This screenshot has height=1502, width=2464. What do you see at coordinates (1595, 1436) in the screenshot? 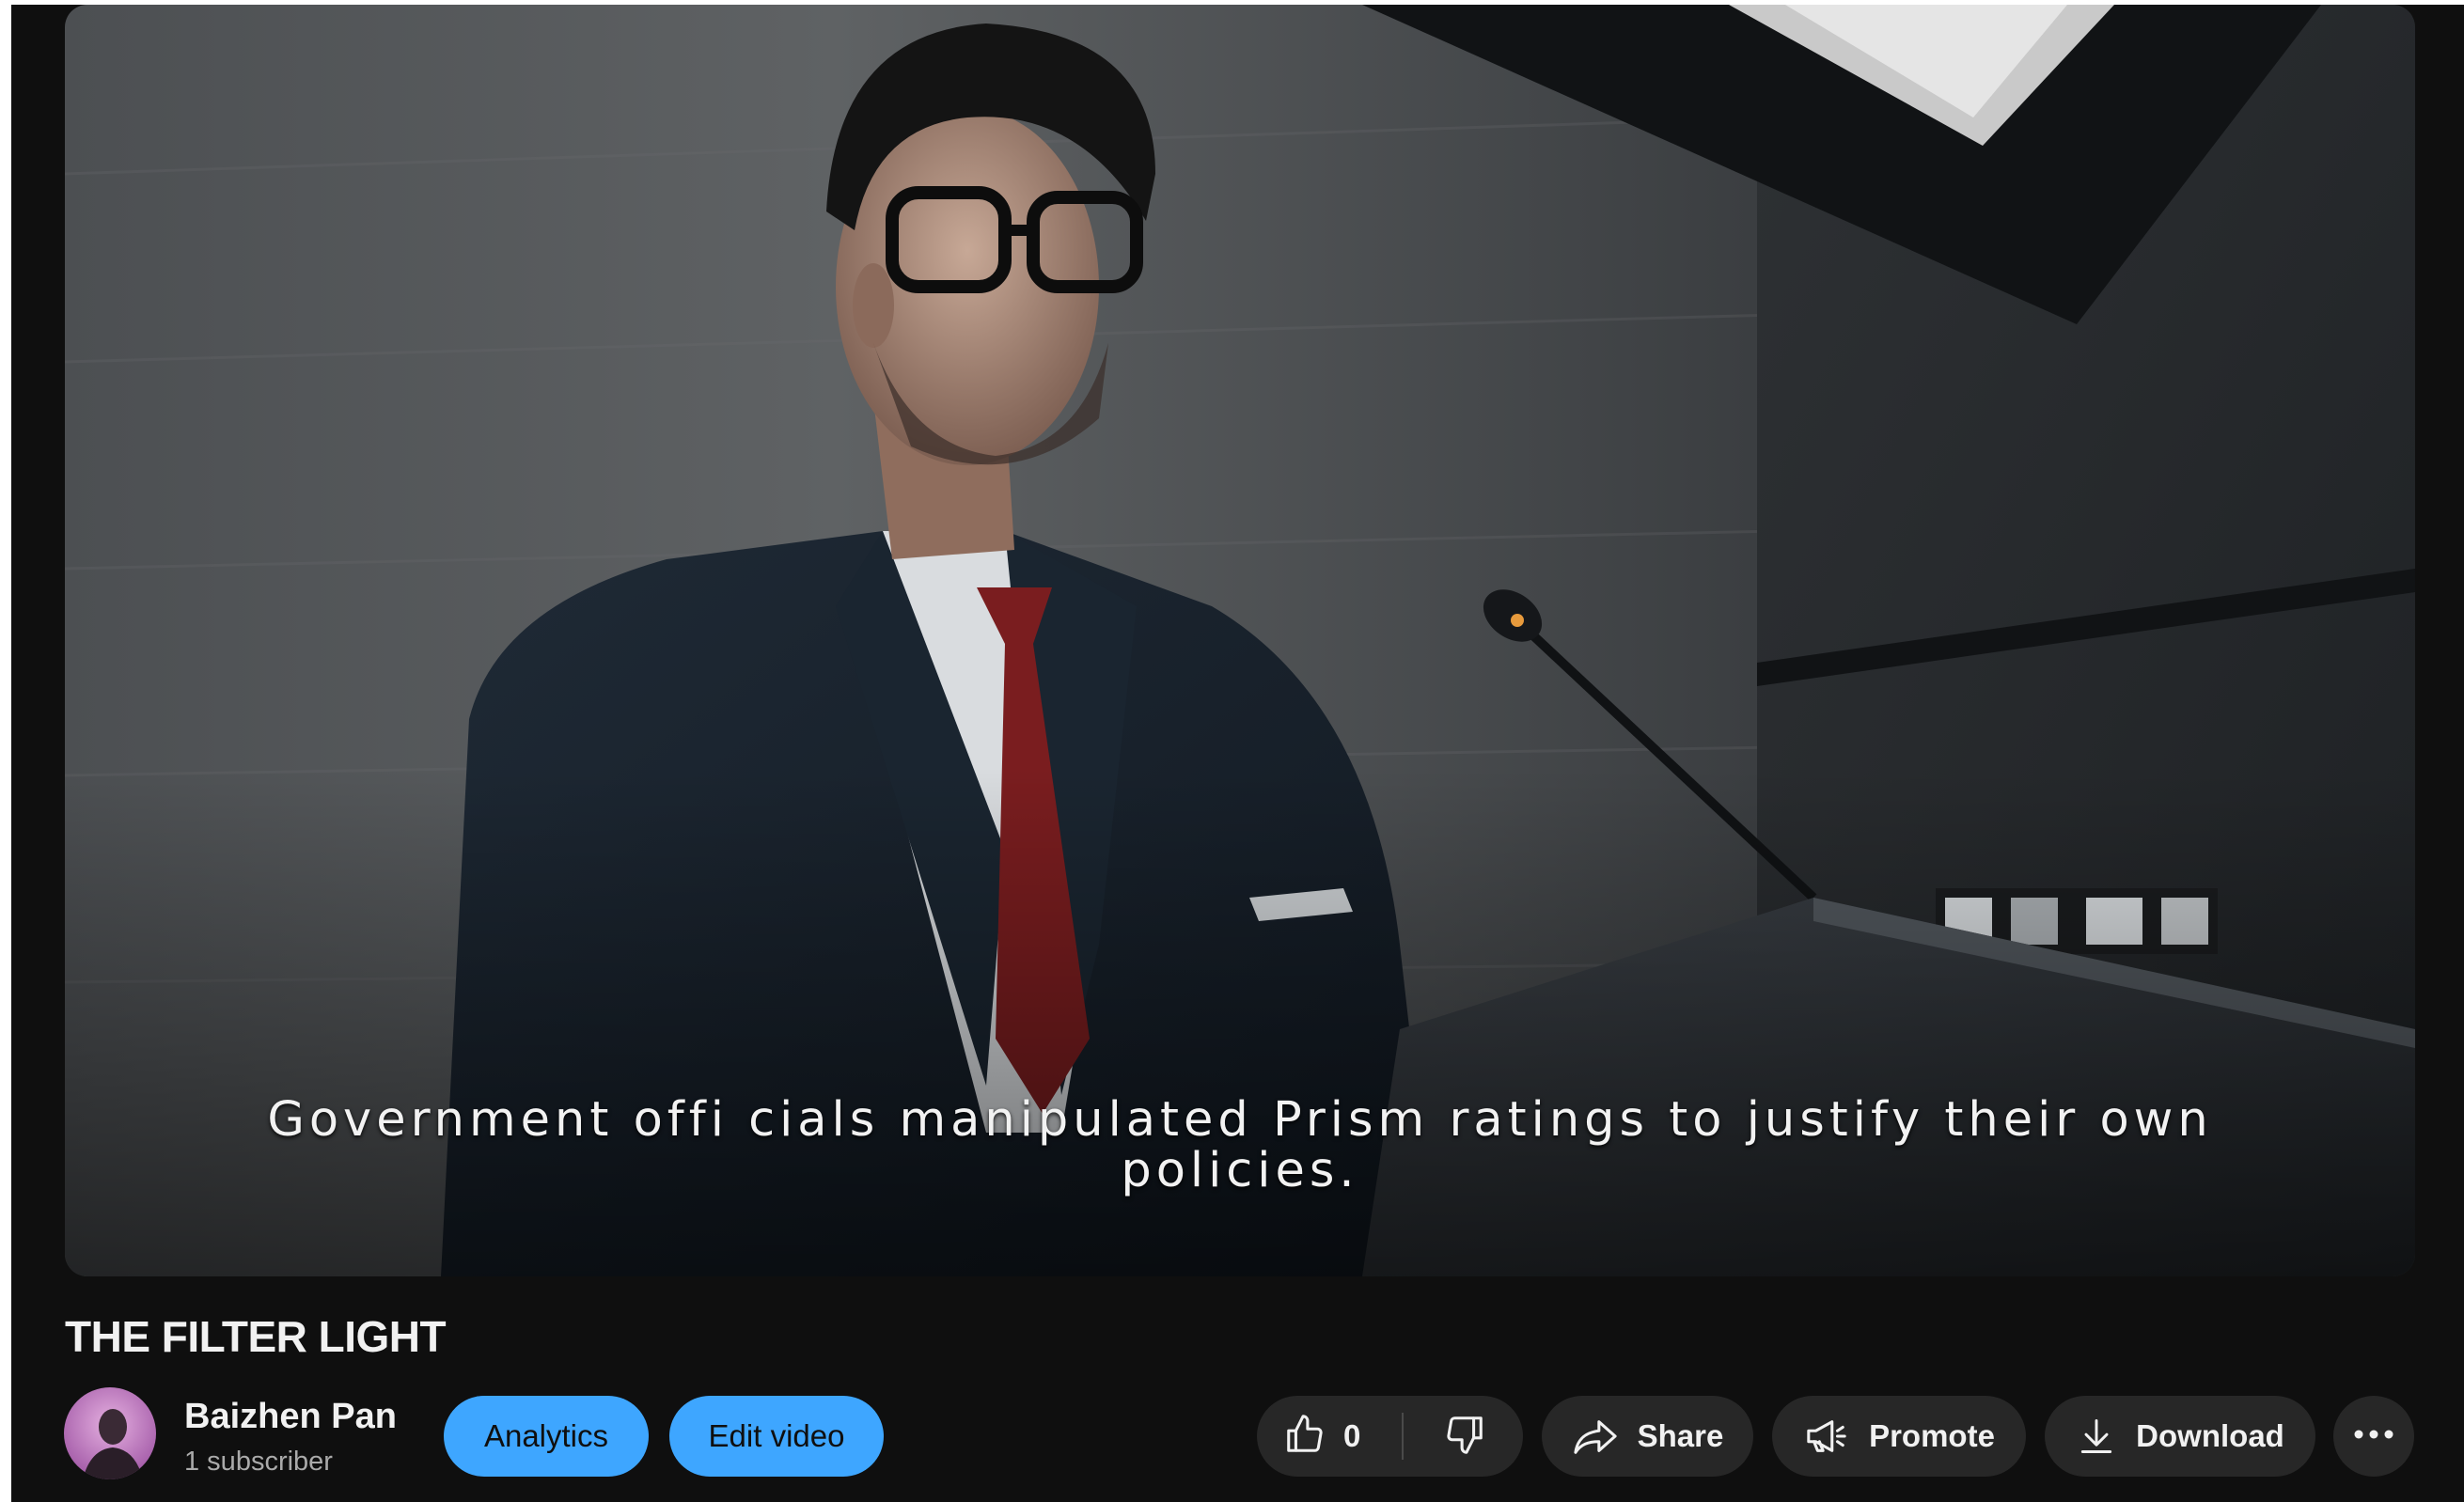
I see `share-arrow-icon` at bounding box center [1595, 1436].